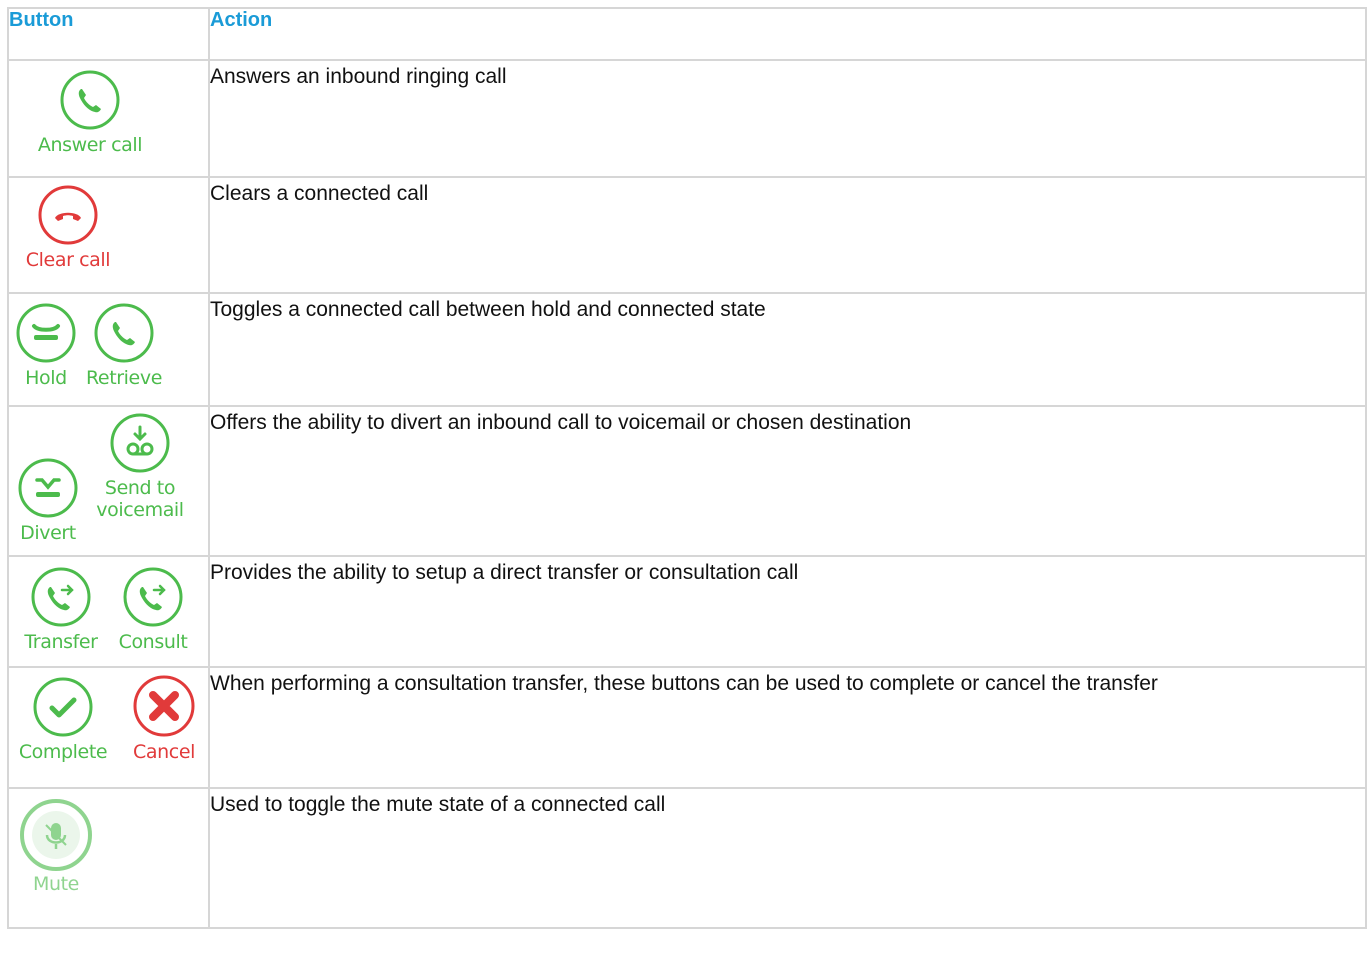 This screenshot has width=1367, height=956. What do you see at coordinates (48, 533) in the screenshot?
I see `divert-label: Divert` at bounding box center [48, 533].